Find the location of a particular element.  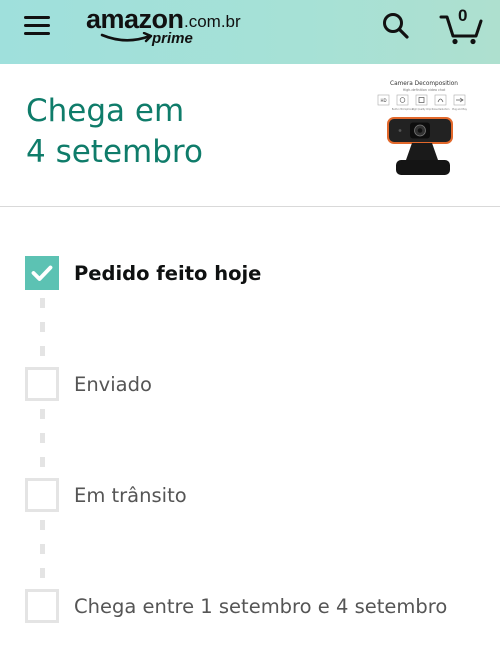

logo-prime: prime is located at coordinates (172, 38).